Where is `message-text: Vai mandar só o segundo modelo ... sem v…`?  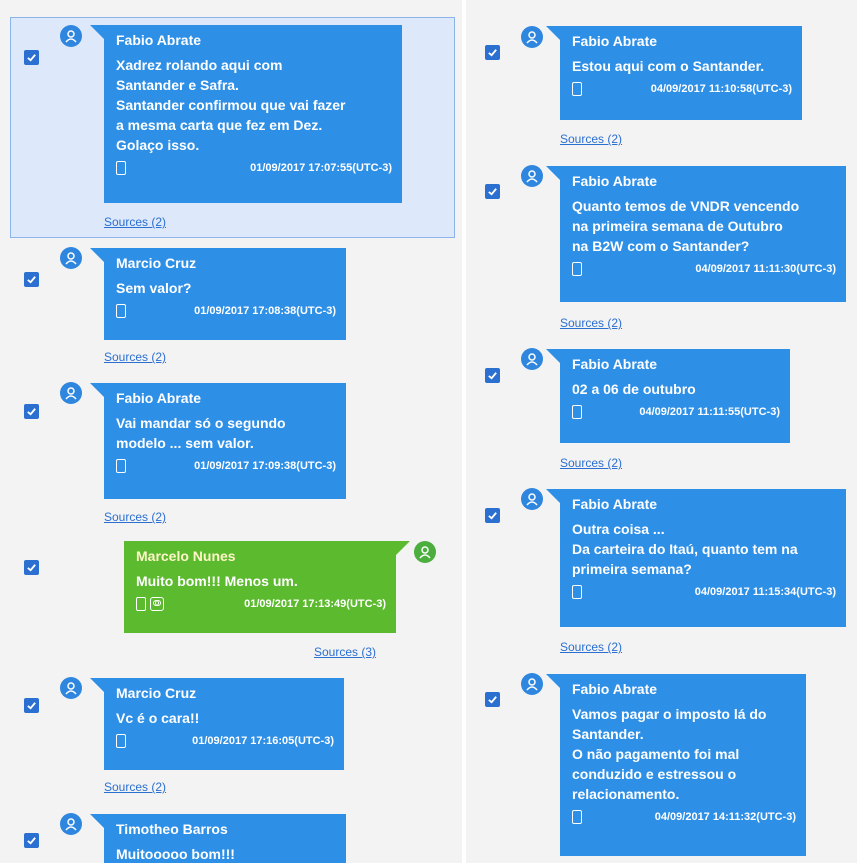 message-text: Vai mandar só o segundo modelo ... sem v… is located at coordinates (201, 433).